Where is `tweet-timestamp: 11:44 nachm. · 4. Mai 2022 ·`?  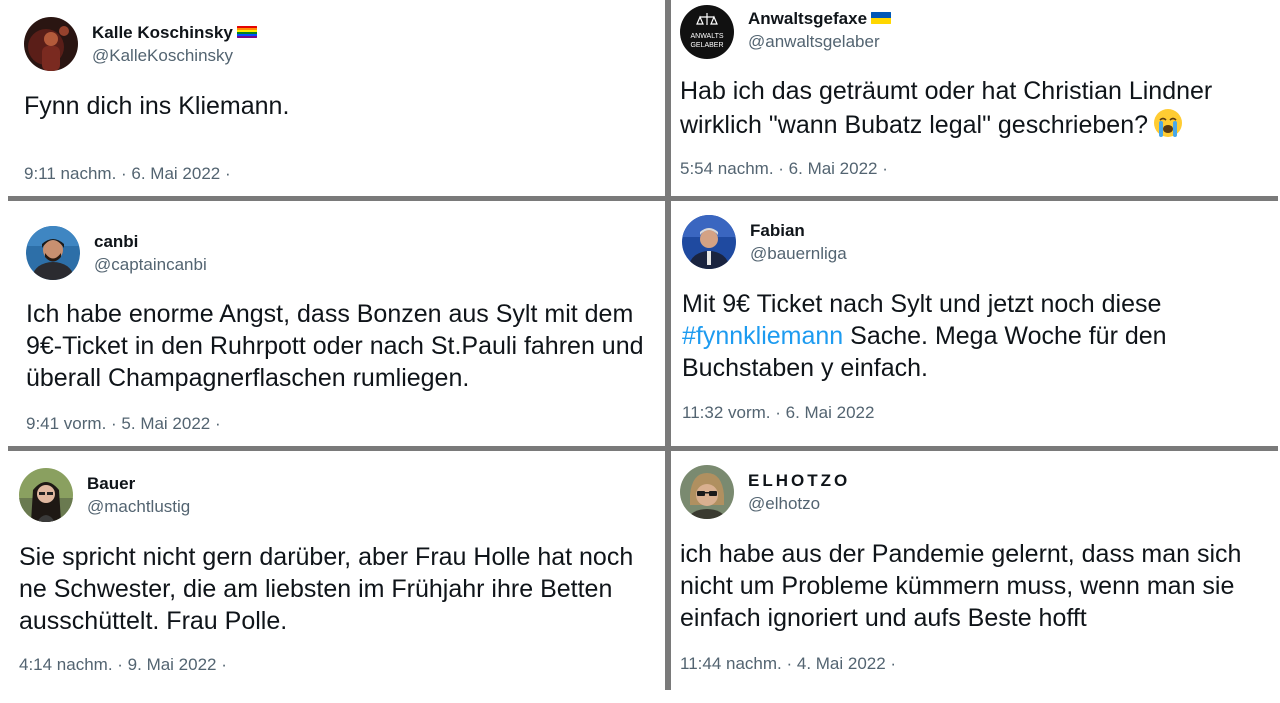 tweet-timestamp: 11:44 nachm. · 4. Mai 2022 · is located at coordinates (788, 664).